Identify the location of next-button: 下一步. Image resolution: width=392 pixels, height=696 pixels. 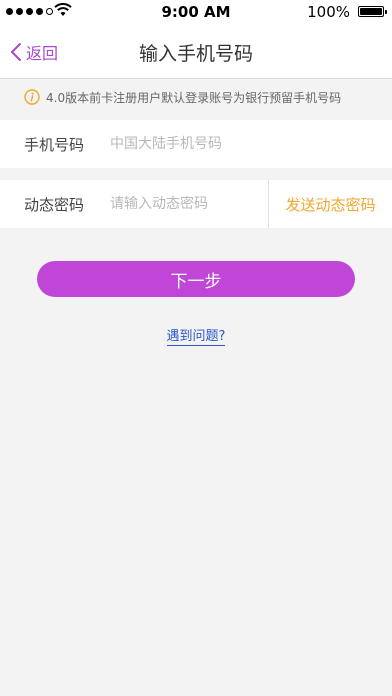
(196, 279).